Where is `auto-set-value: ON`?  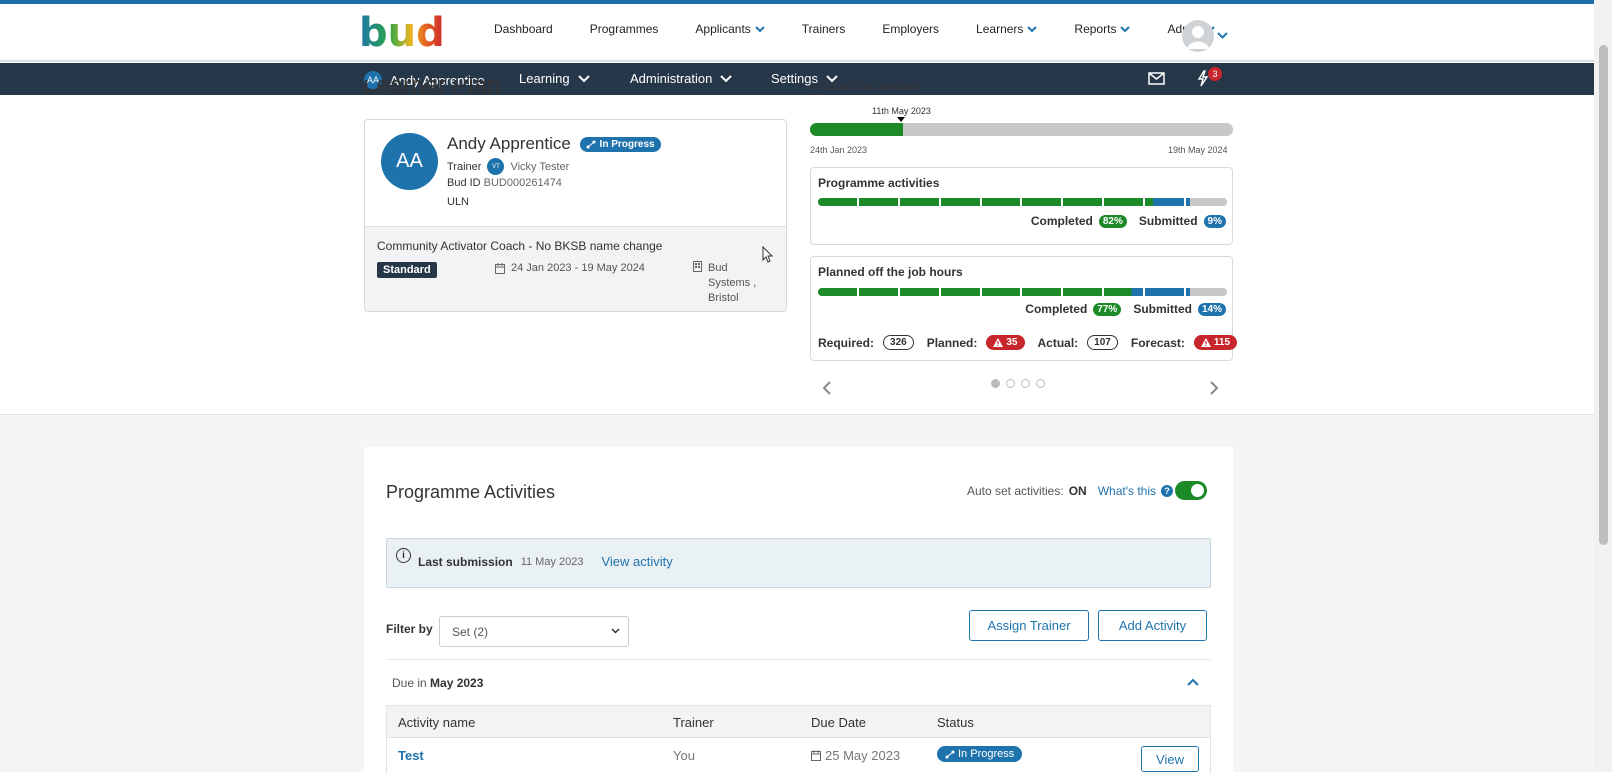
auto-set-value: ON is located at coordinates (1077, 491).